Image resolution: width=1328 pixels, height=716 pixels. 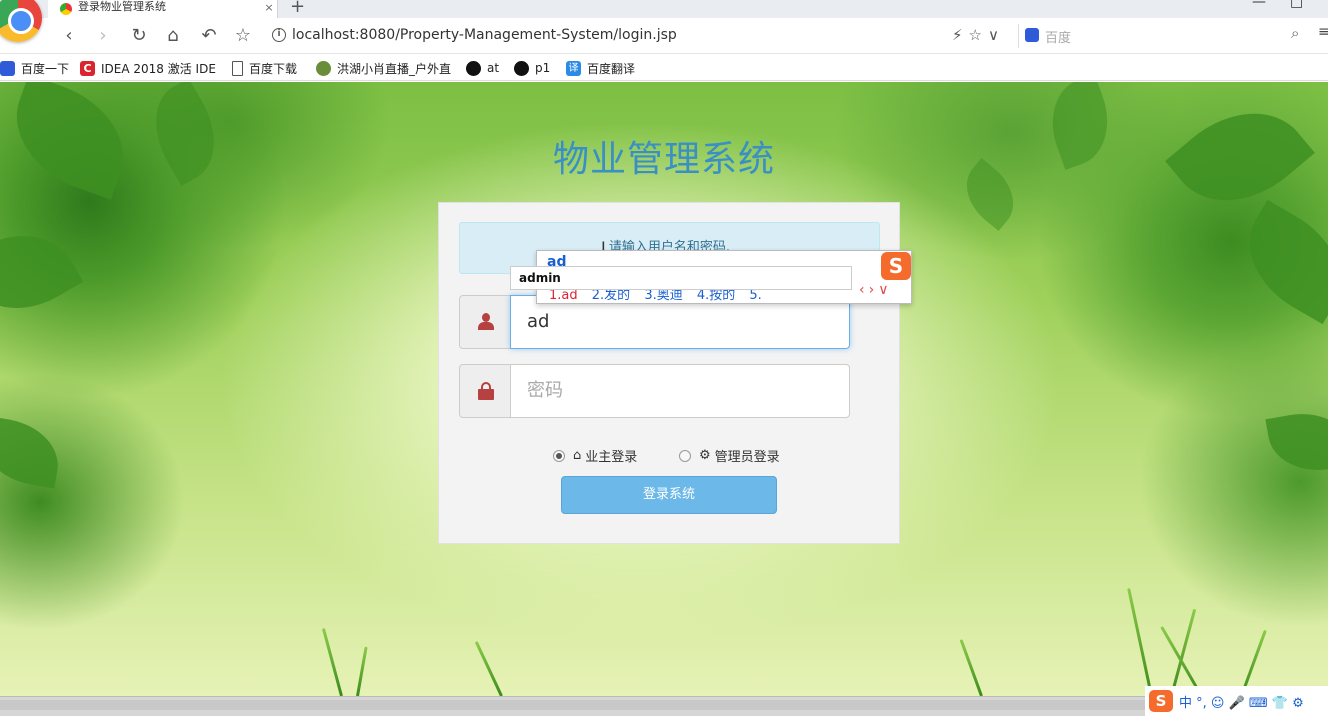 I want to click on lock-addon, so click(x=485, y=391).